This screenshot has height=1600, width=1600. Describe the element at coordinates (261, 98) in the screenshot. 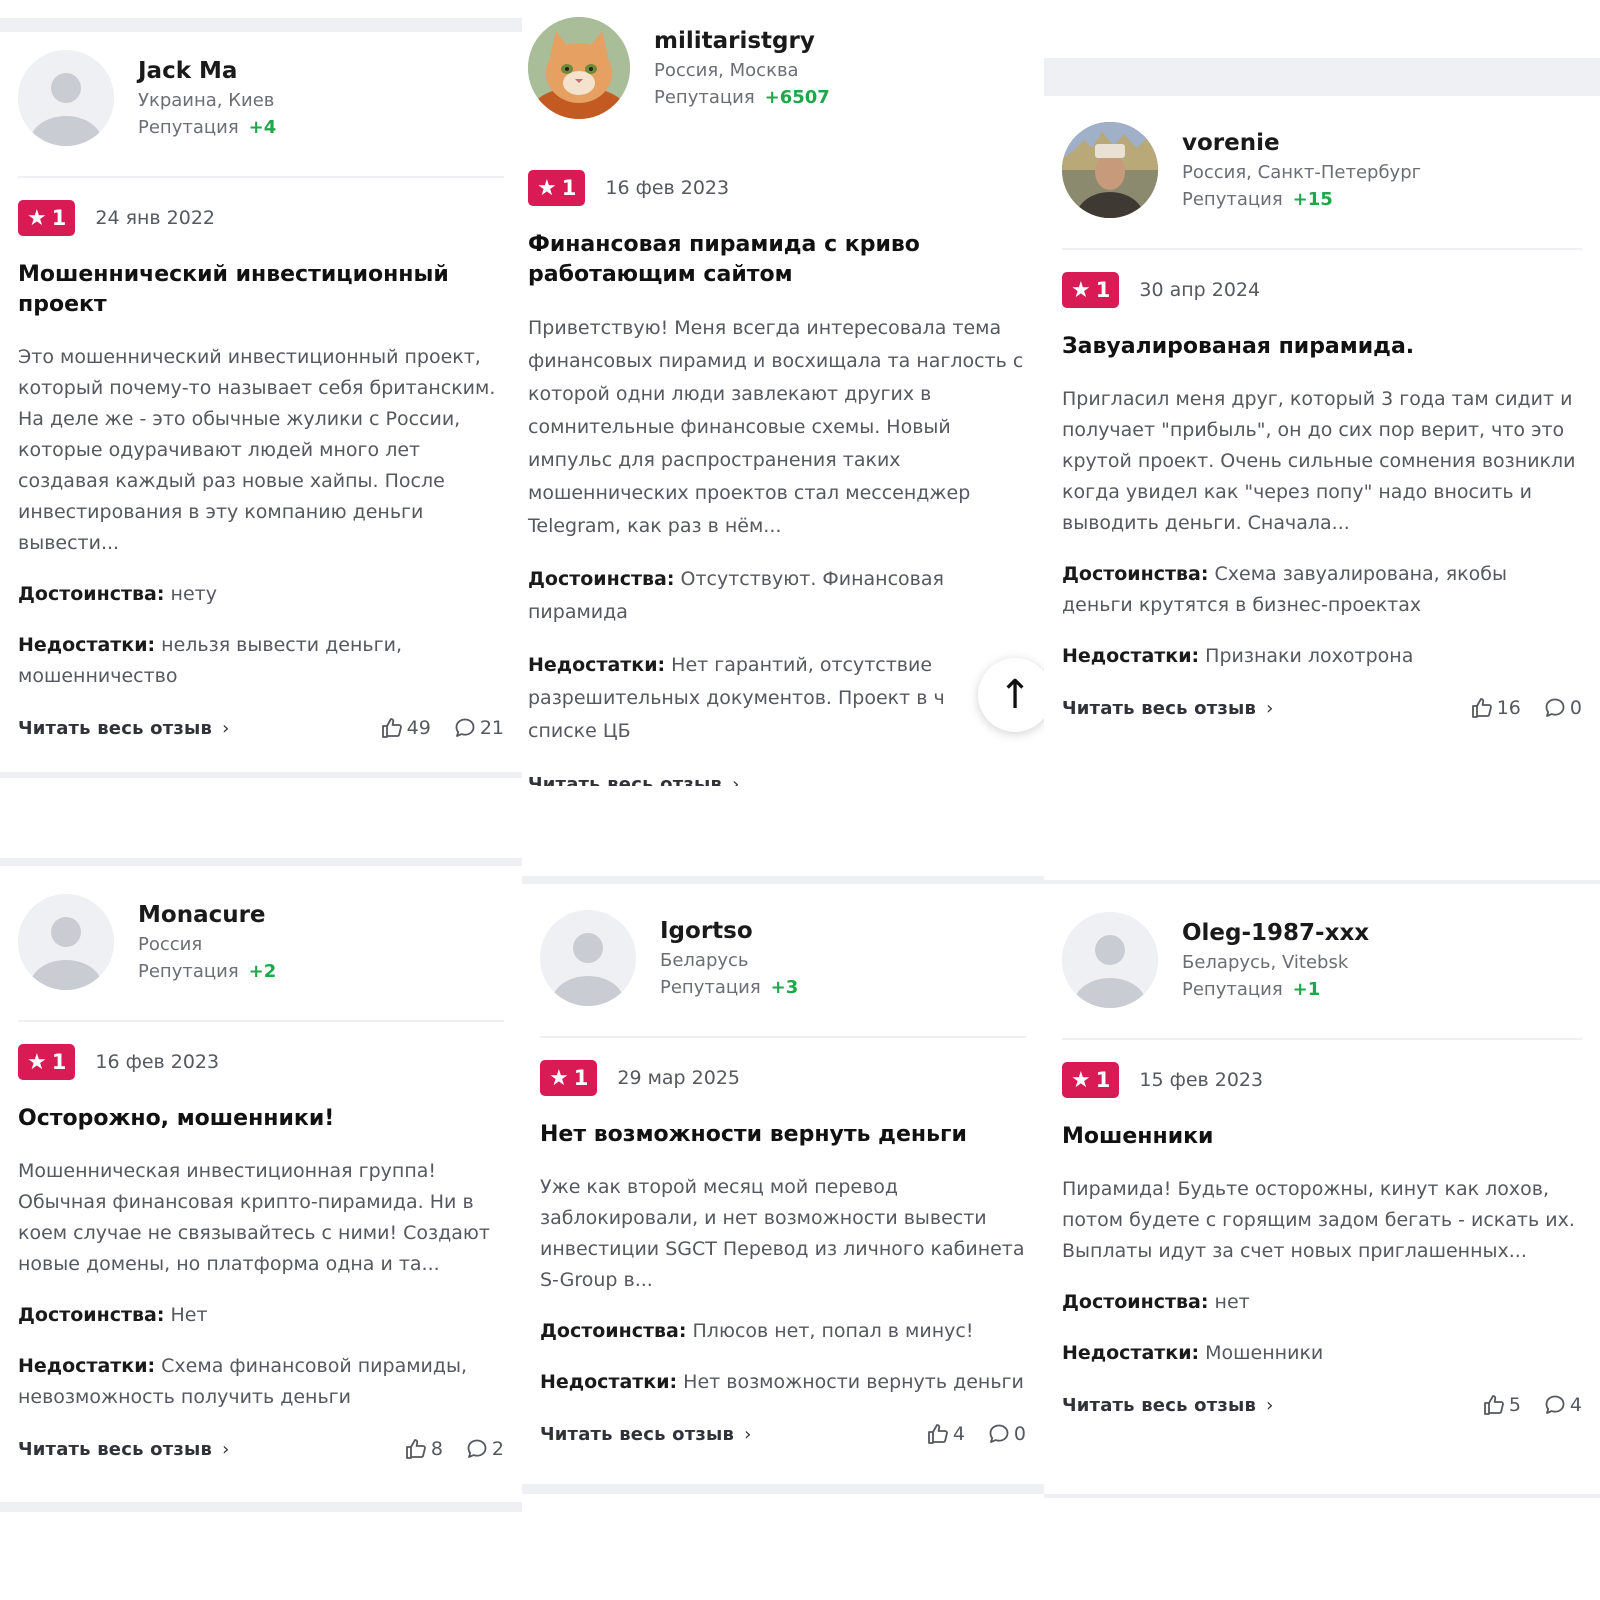

I see `user-info: Jack Ma Украина, Киев Репутация +4` at that location.